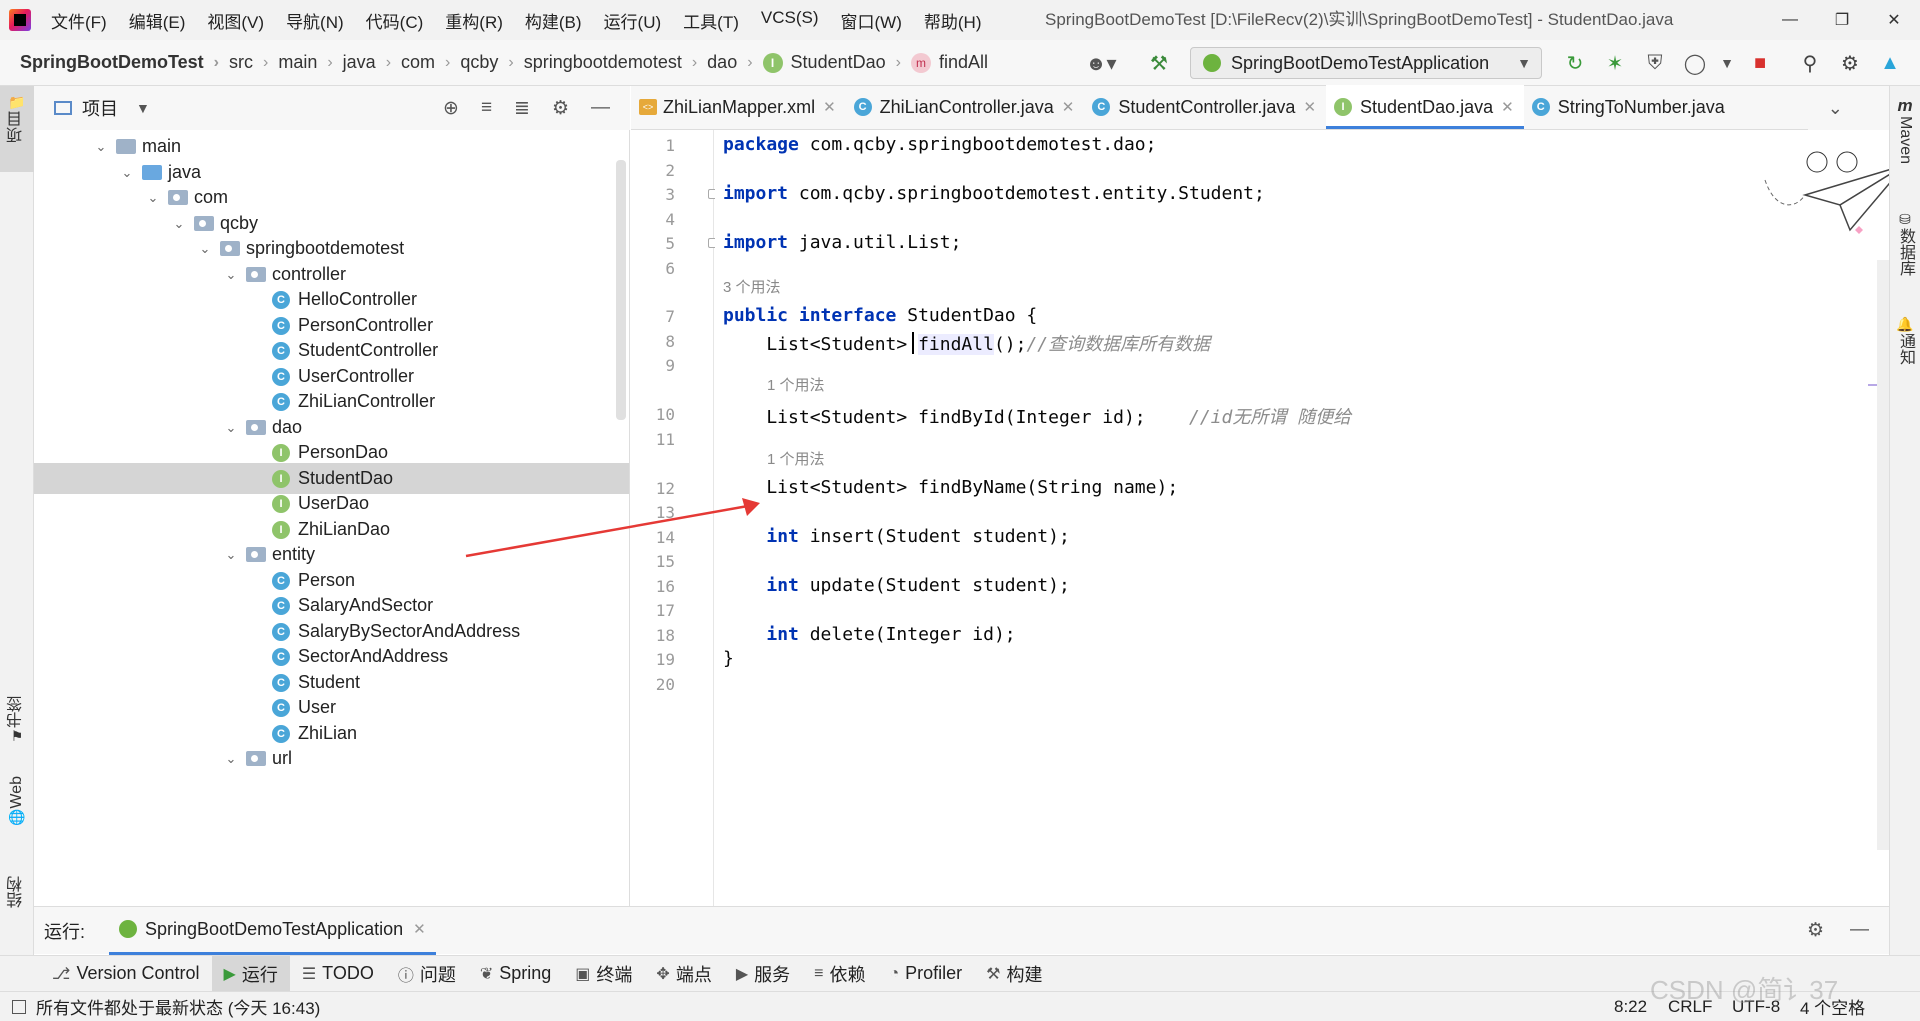  I want to click on select-opened-file-icon: ⊕, so click(451, 108).